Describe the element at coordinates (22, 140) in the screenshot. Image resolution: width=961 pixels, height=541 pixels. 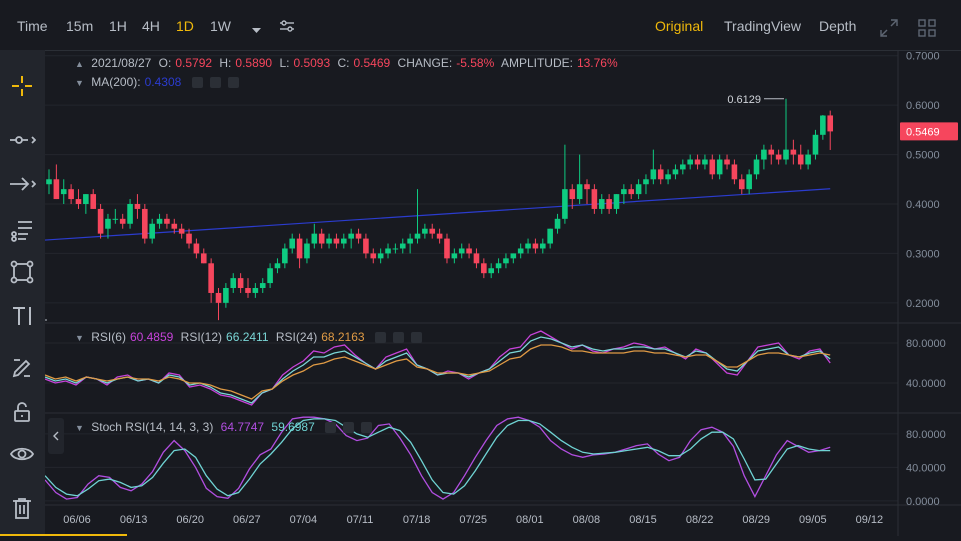
I see `line-tool-icon` at that location.